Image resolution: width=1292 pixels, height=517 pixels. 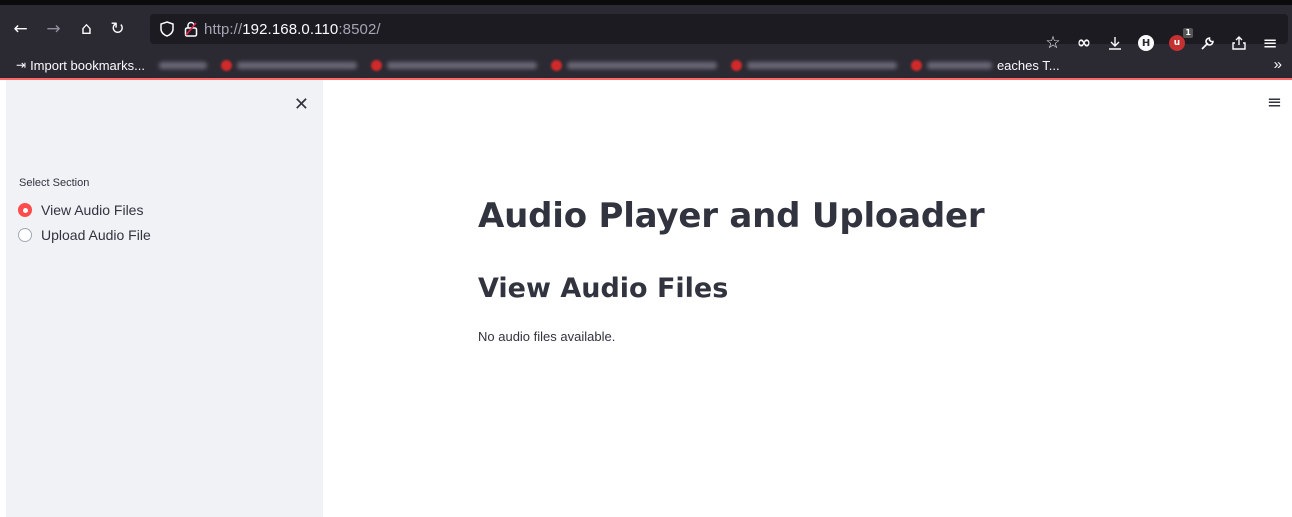 What do you see at coordinates (25, 210) in the screenshot?
I see `radio-selected-icon` at bounding box center [25, 210].